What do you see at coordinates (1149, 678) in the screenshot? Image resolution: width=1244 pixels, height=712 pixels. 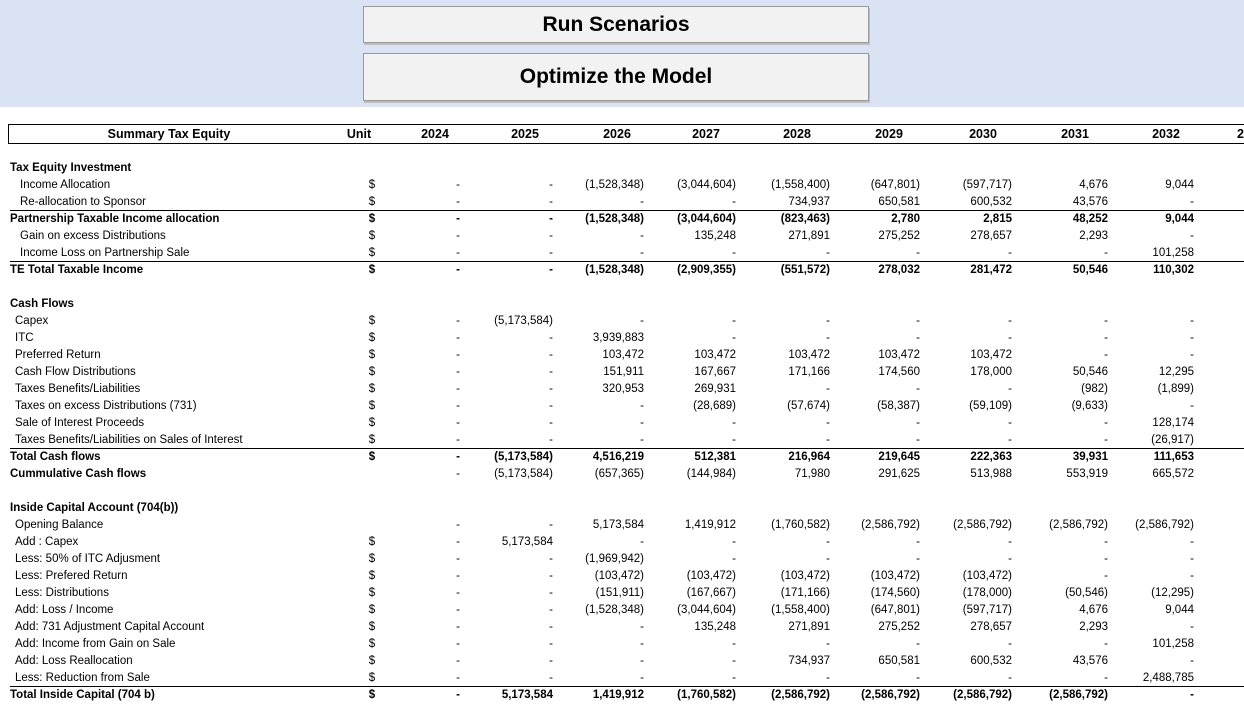 I see `cell-2032: 2,488,785` at bounding box center [1149, 678].